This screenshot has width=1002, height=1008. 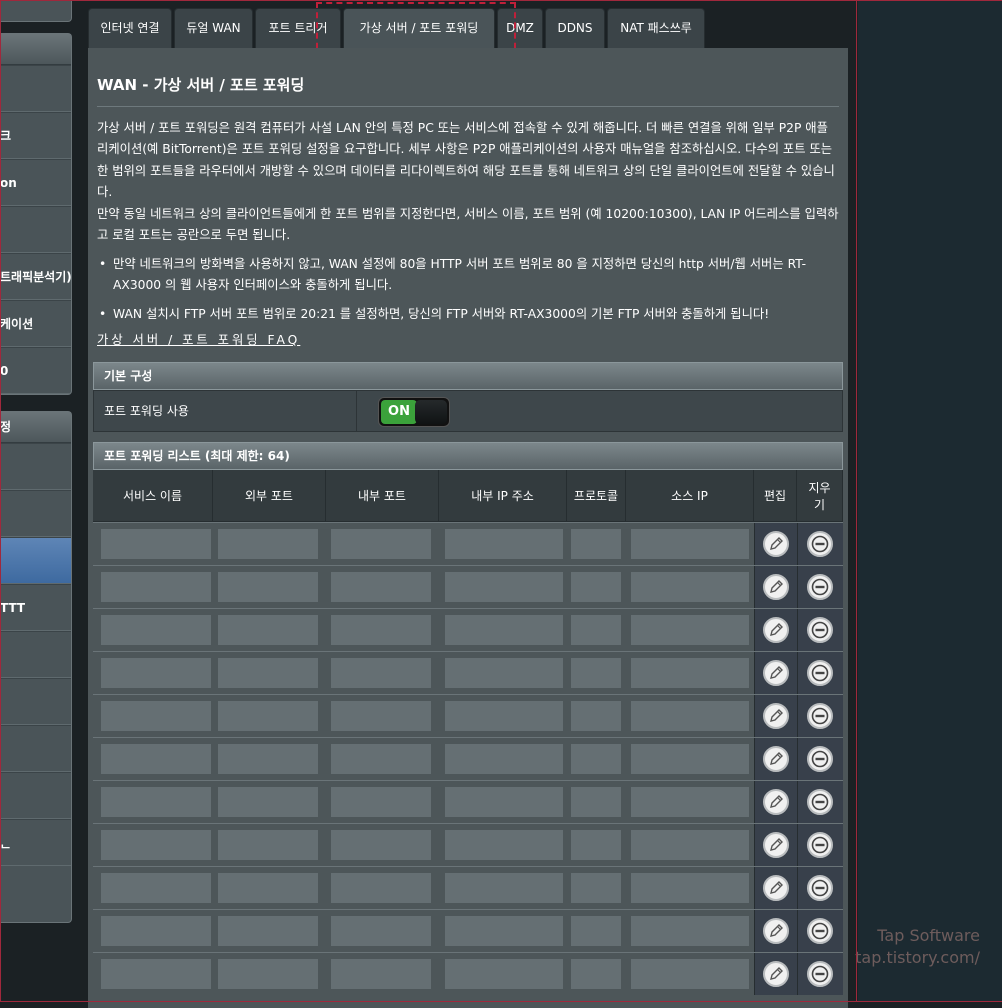 What do you see at coordinates (35, 182) in the screenshot?
I see `sidebar-item: on` at bounding box center [35, 182].